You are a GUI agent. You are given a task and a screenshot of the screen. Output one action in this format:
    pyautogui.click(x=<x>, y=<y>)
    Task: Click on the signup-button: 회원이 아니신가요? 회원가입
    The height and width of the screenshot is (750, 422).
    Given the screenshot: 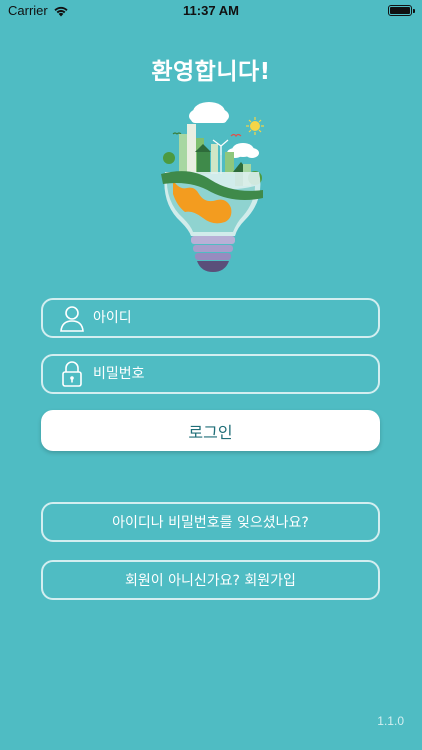 What is the action you would take?
    pyautogui.click(x=210, y=580)
    